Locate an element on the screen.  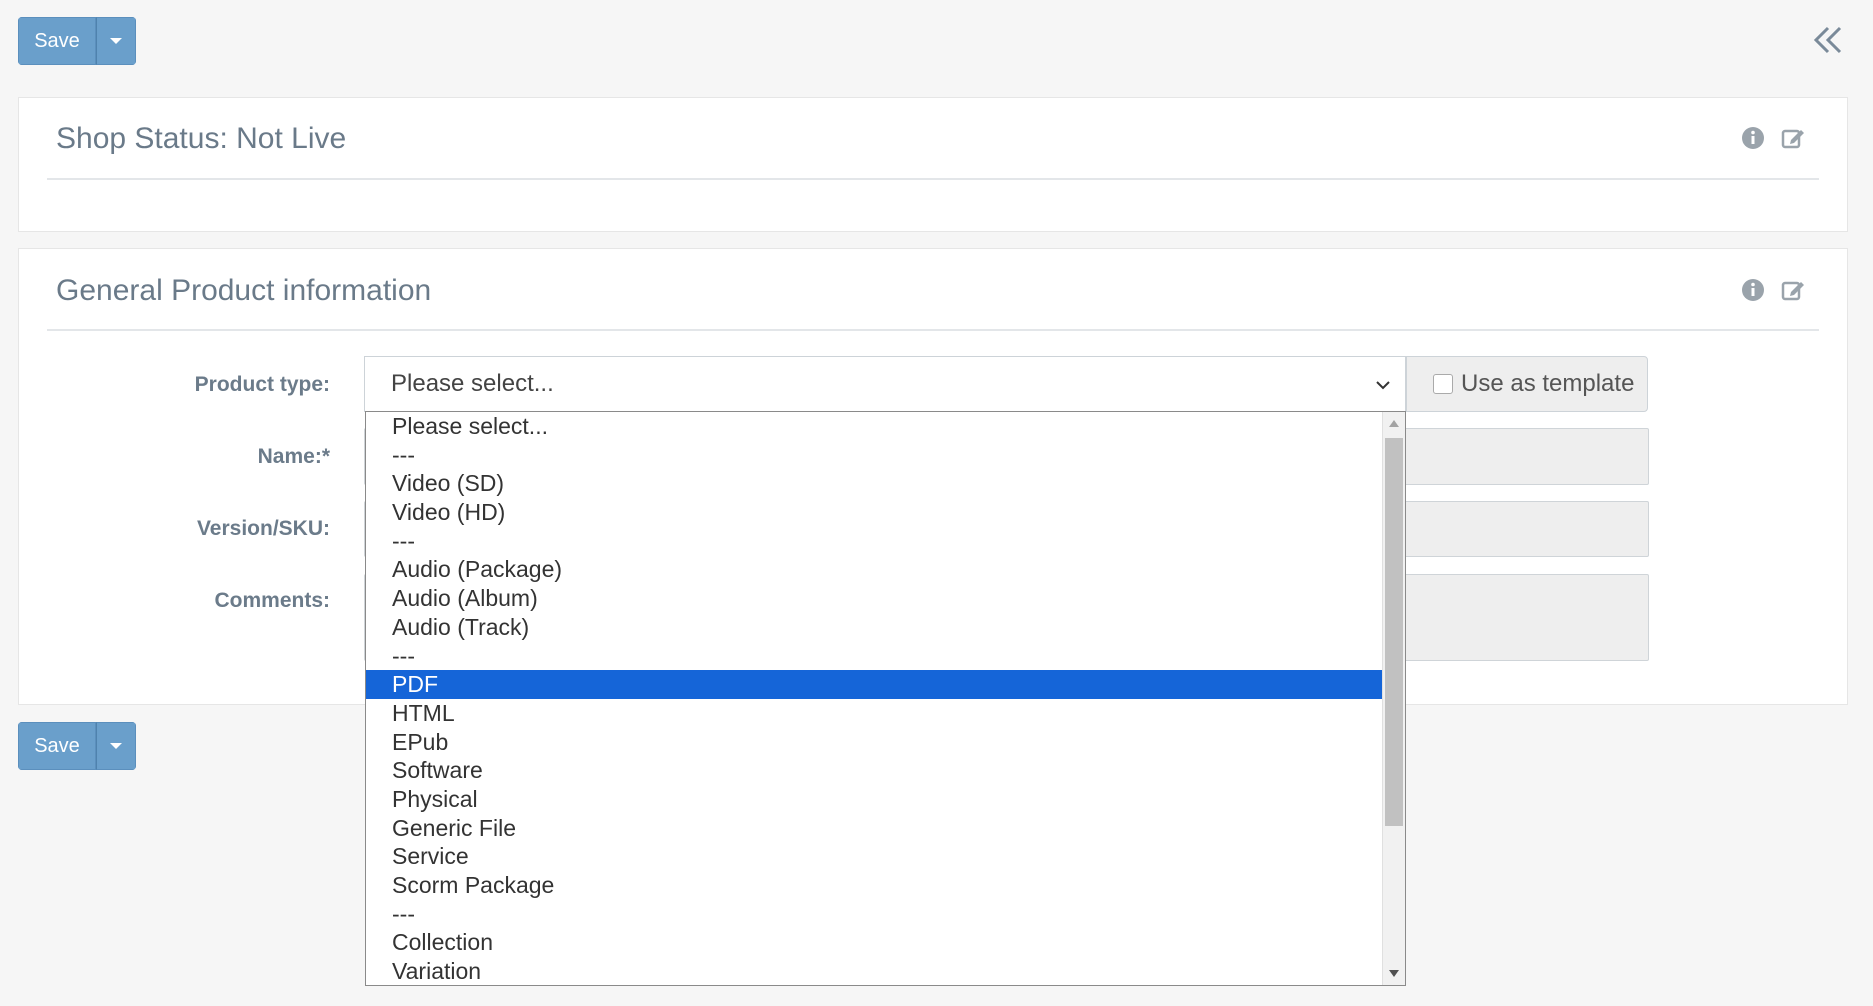
dropdown-scrollbar is located at coordinates (1393, 698).